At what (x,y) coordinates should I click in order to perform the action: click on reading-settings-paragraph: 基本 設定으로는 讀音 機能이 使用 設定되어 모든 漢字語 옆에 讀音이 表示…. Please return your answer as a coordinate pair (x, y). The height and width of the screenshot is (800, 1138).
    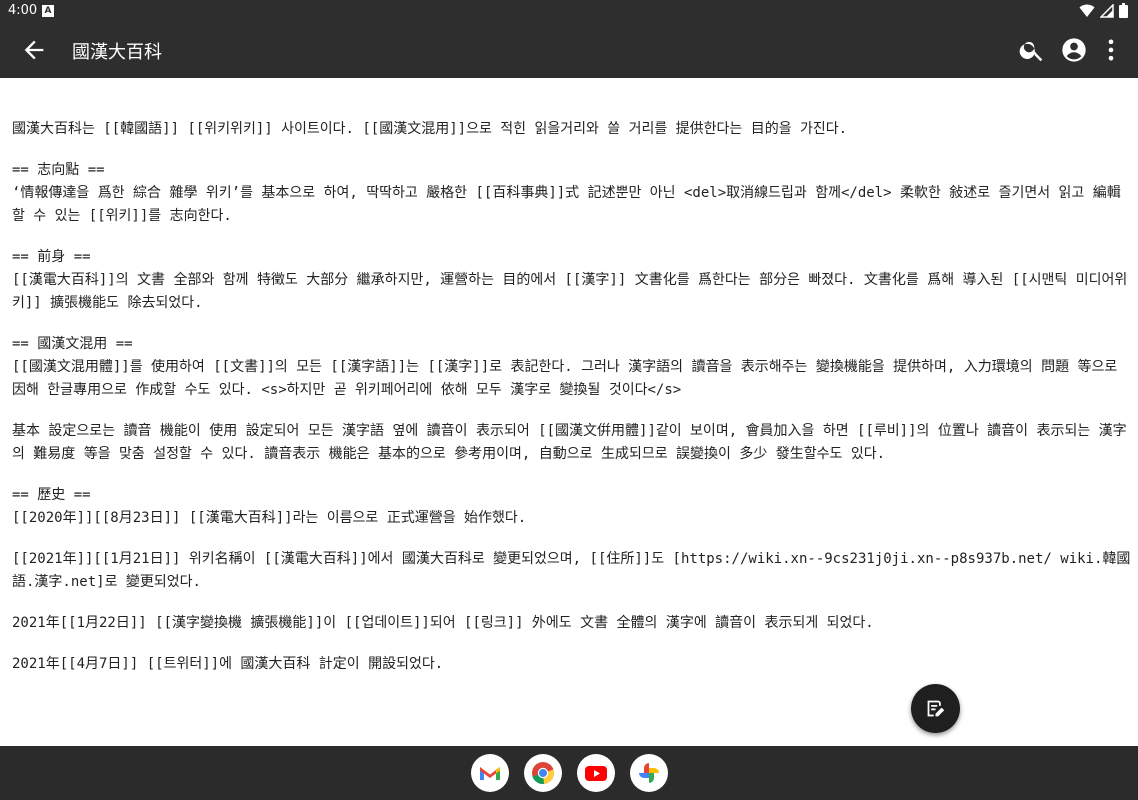
    Looking at the image, I should click on (569, 442).